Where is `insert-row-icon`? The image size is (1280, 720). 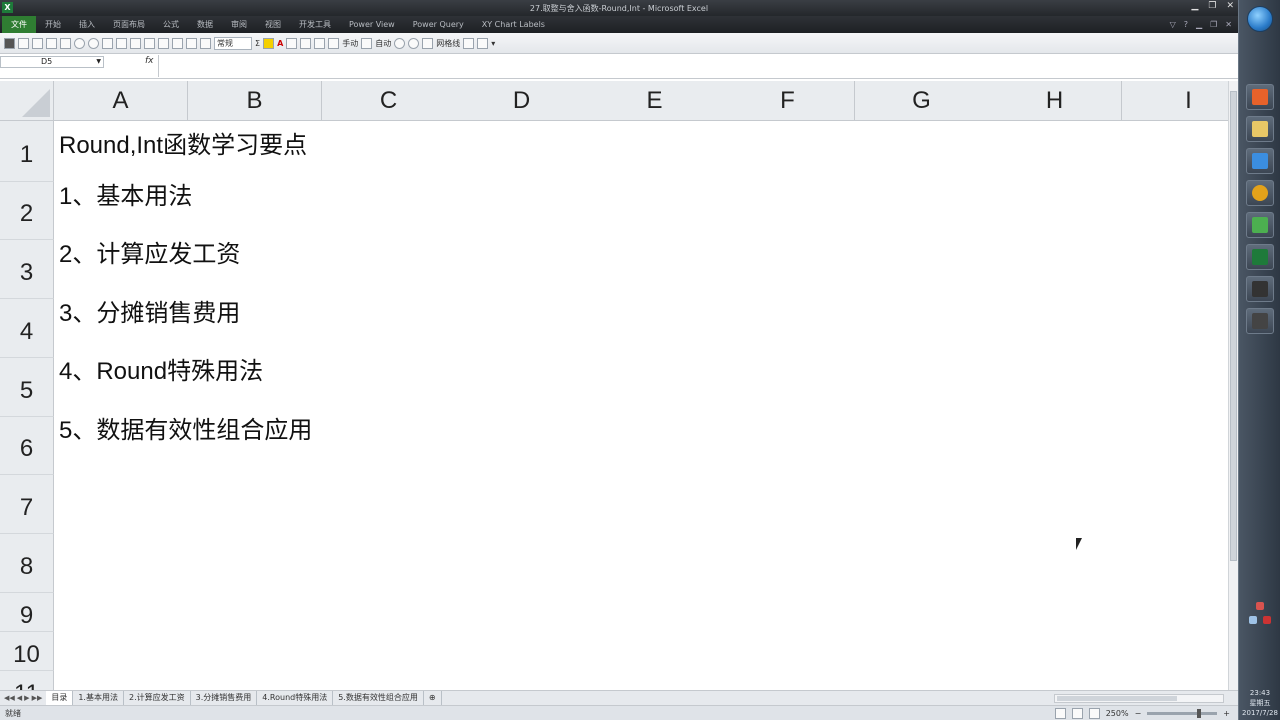
insert-row-icon is located at coordinates (320, 43).